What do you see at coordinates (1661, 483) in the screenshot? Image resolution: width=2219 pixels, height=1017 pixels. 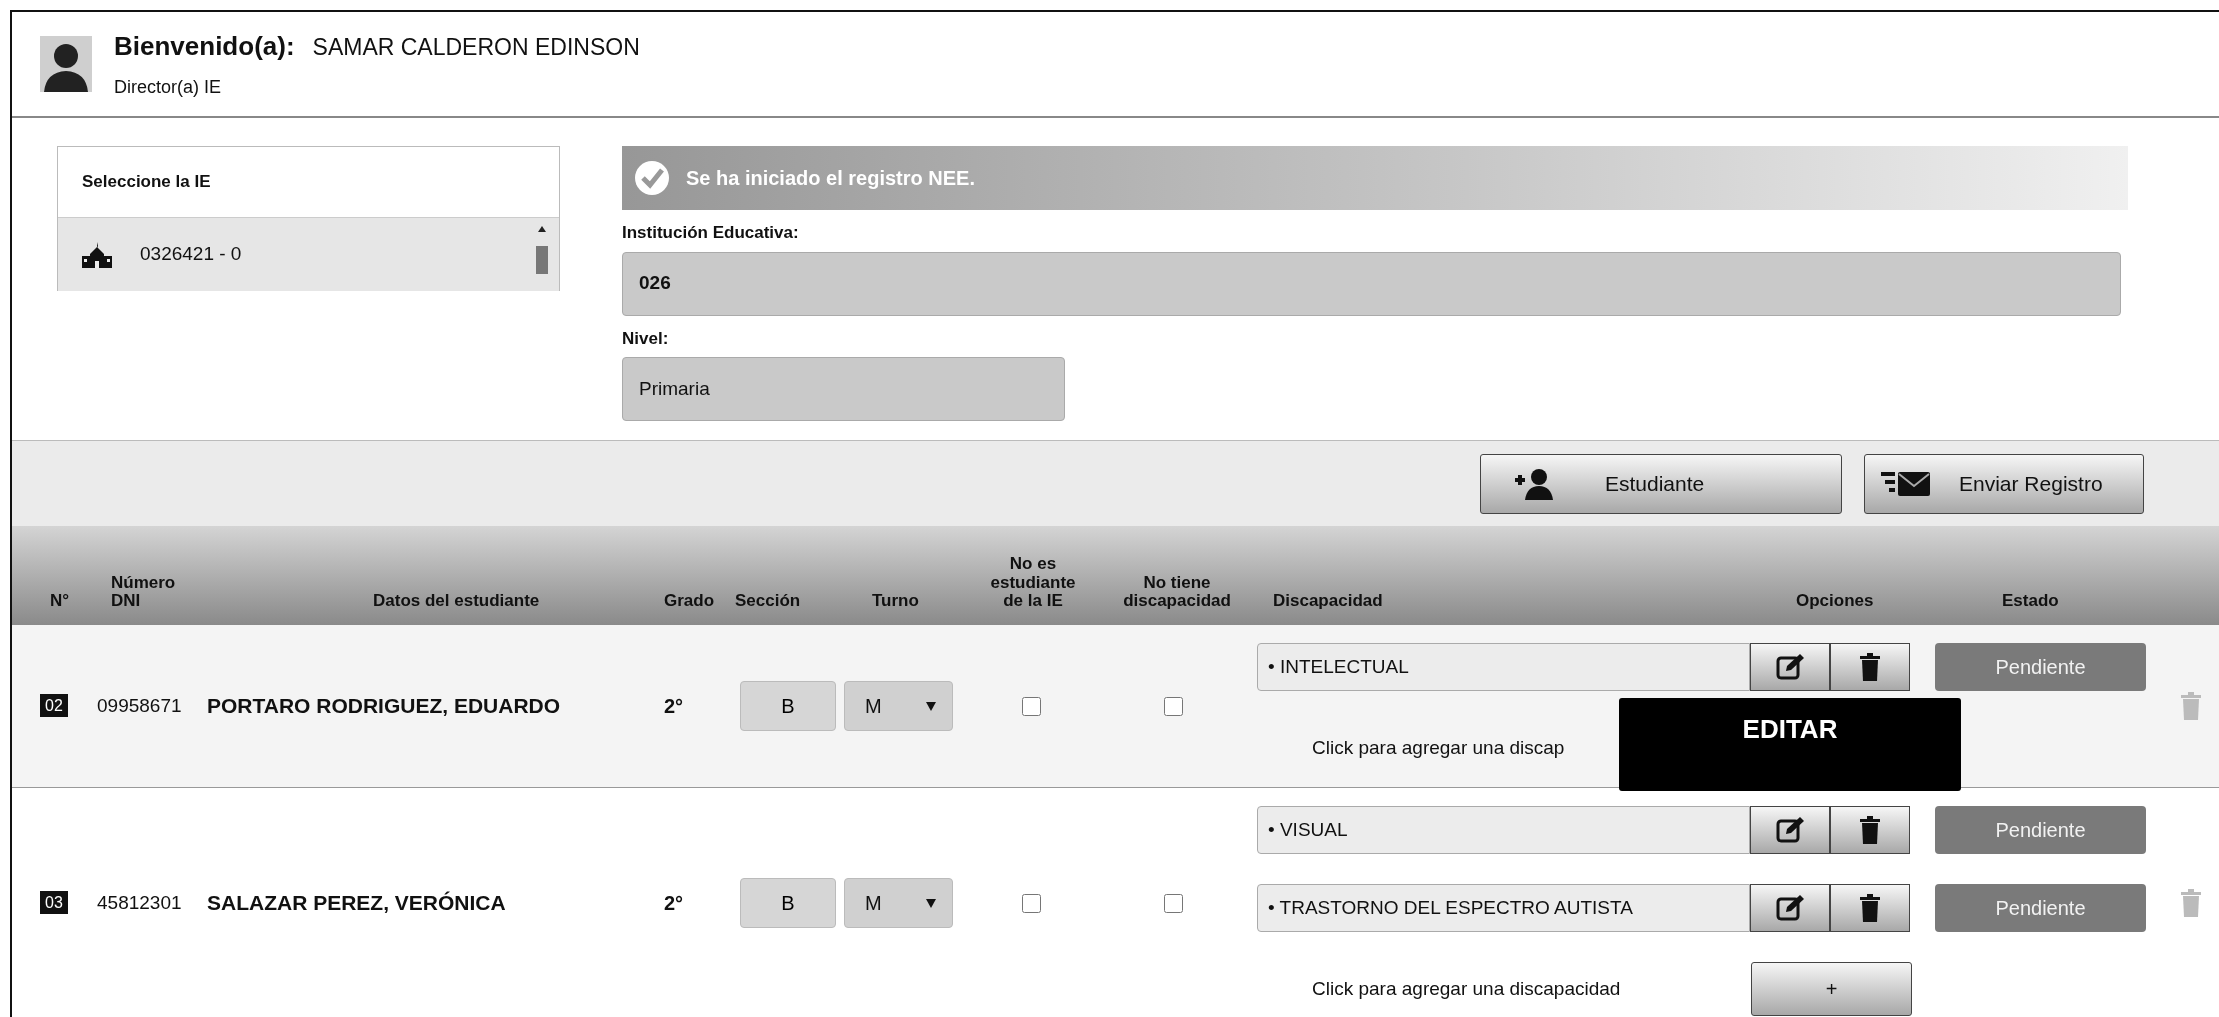 I see `add-student-button: Estudiante` at bounding box center [1661, 483].